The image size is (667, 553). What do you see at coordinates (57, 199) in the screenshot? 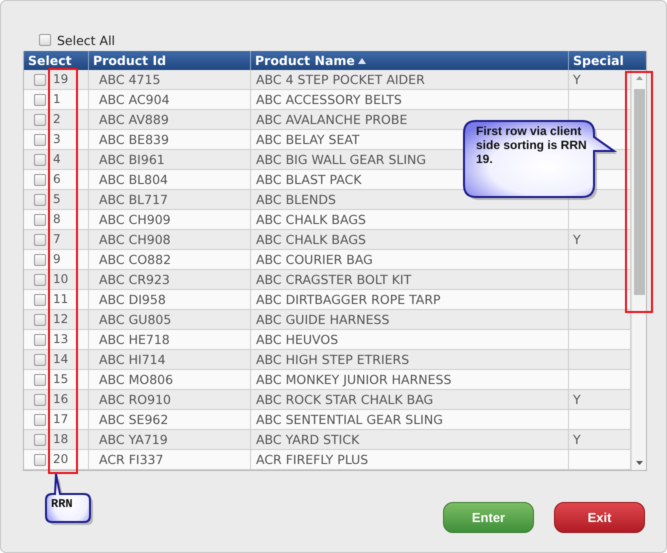
I see `rrn-number: 5` at bounding box center [57, 199].